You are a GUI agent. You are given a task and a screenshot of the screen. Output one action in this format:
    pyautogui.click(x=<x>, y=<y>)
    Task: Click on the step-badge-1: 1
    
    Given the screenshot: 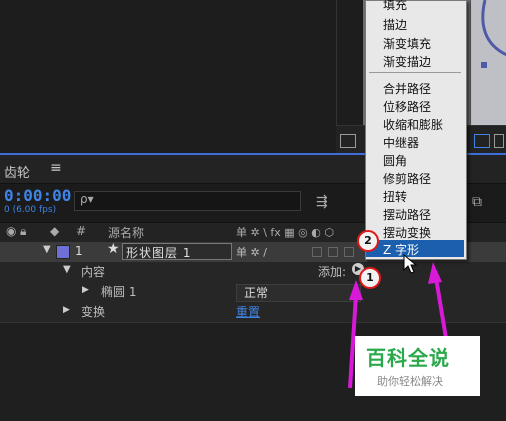 What is the action you would take?
    pyautogui.click(x=370, y=278)
    